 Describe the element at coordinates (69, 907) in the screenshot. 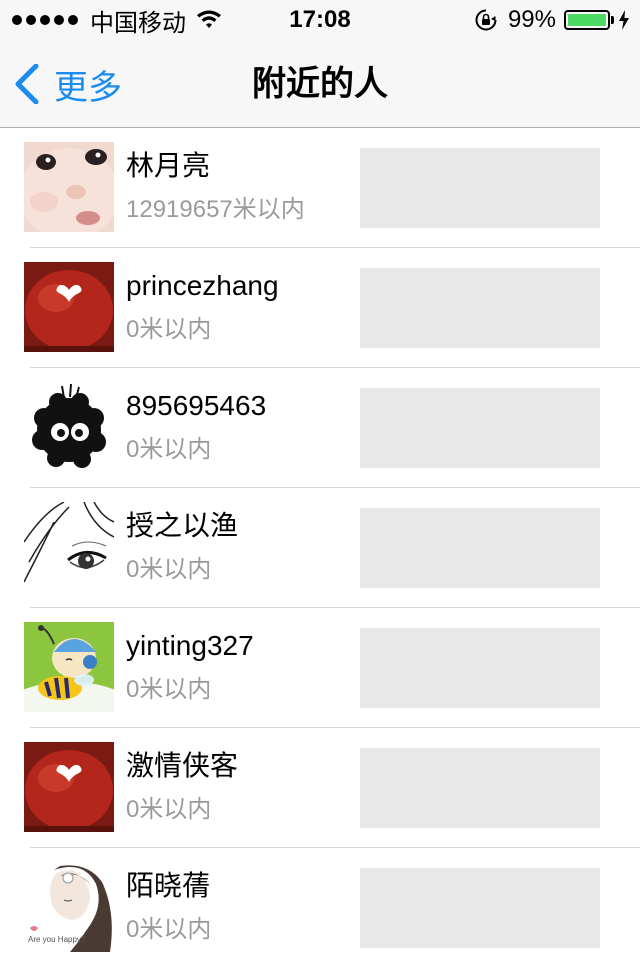

I see `girl-drawing-avatar: Are you Happy?` at that location.